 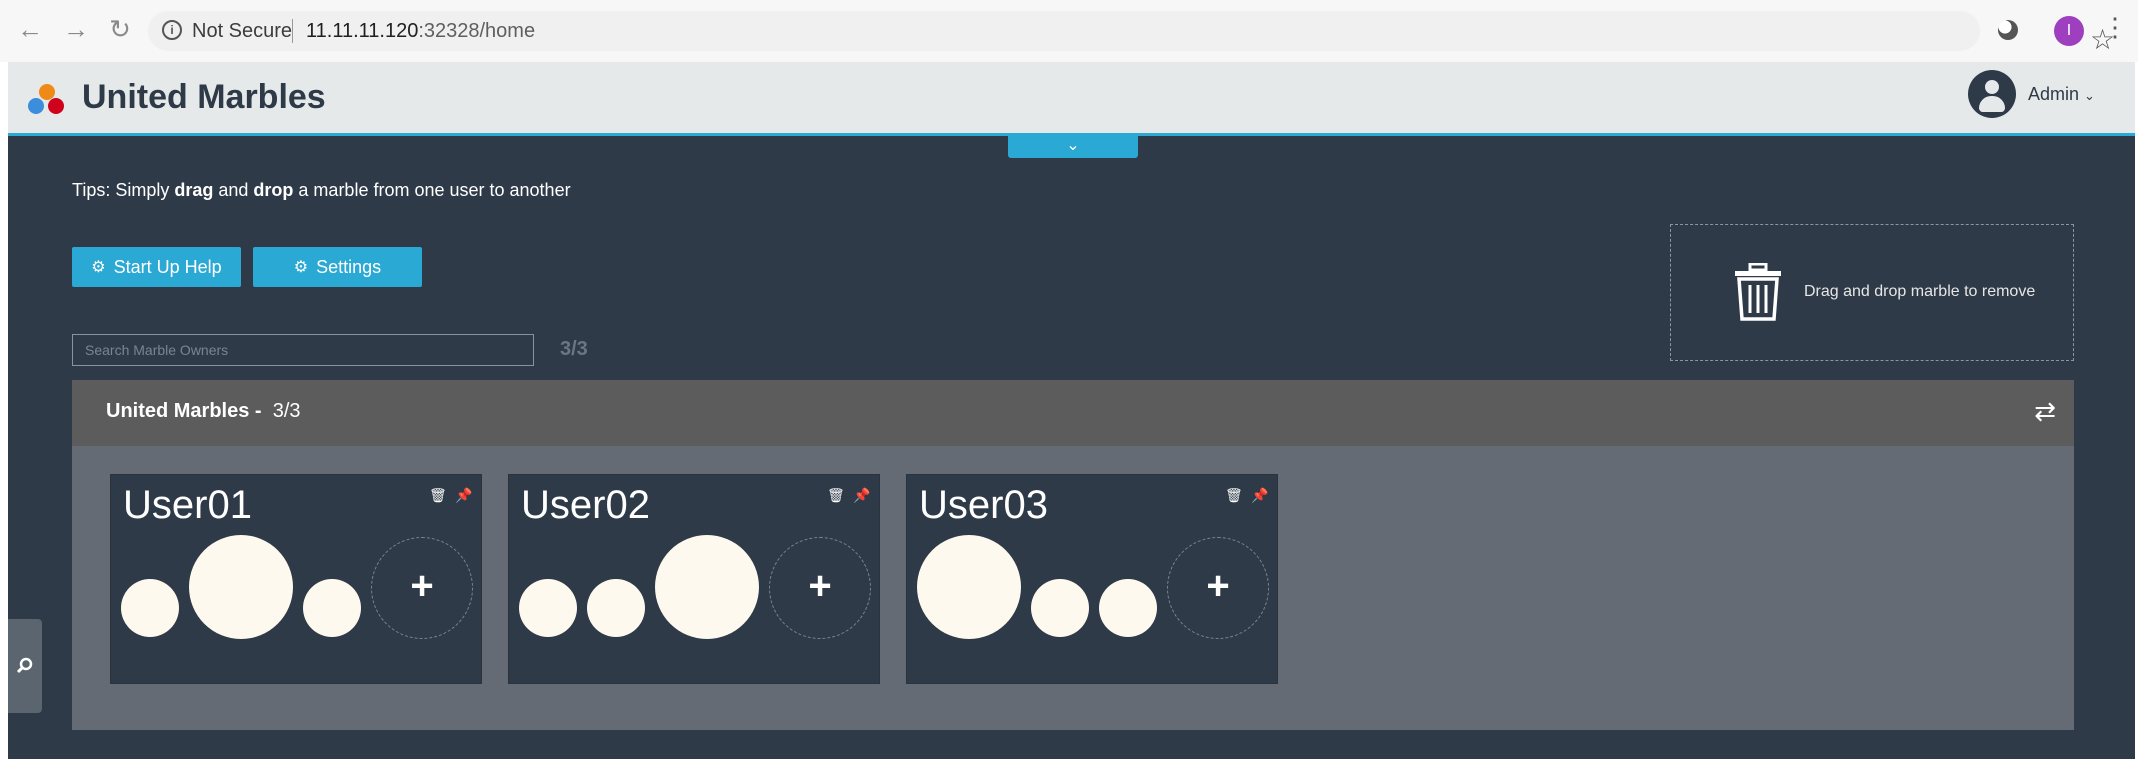 I want to click on company-panel-header: United Marbles - 3/3 ⇄, so click(x=1073, y=413).